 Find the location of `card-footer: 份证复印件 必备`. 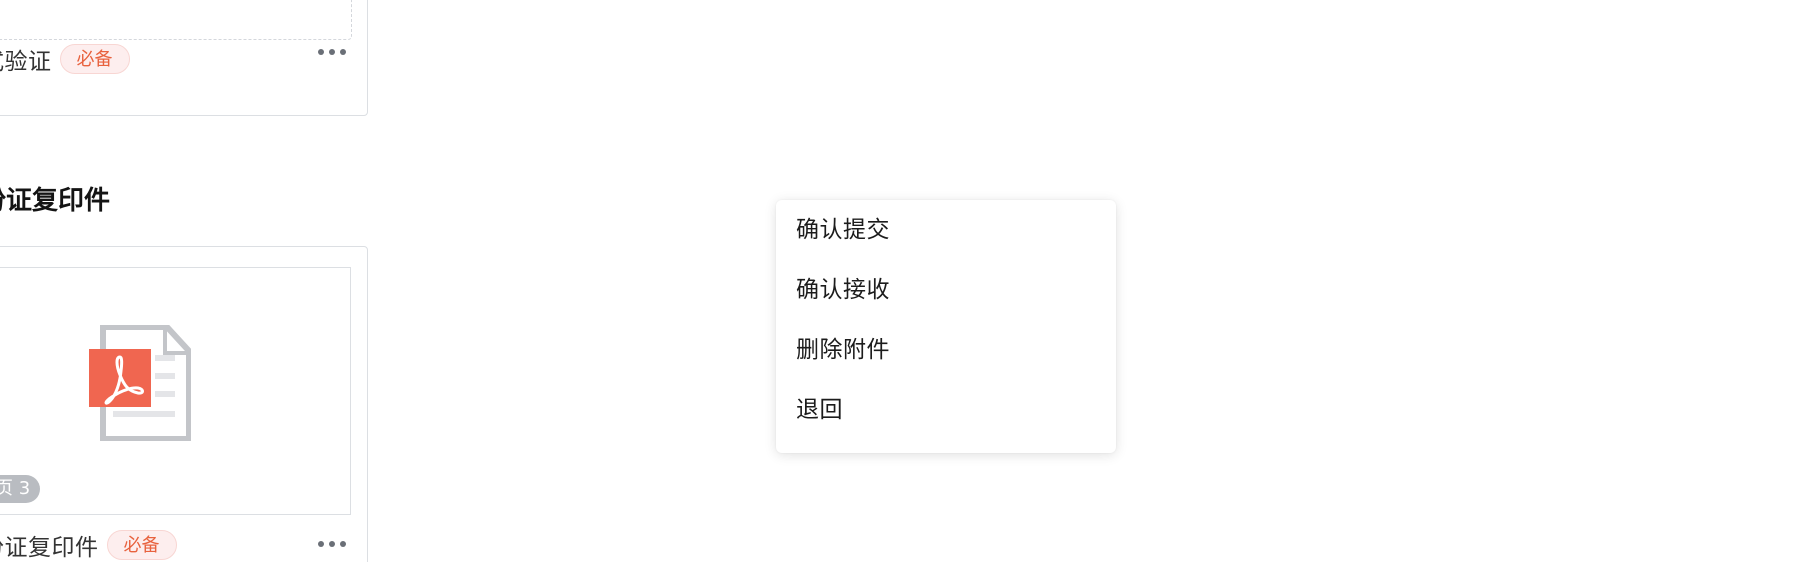

card-footer: 份证复印件 必备 is located at coordinates (183, 544).